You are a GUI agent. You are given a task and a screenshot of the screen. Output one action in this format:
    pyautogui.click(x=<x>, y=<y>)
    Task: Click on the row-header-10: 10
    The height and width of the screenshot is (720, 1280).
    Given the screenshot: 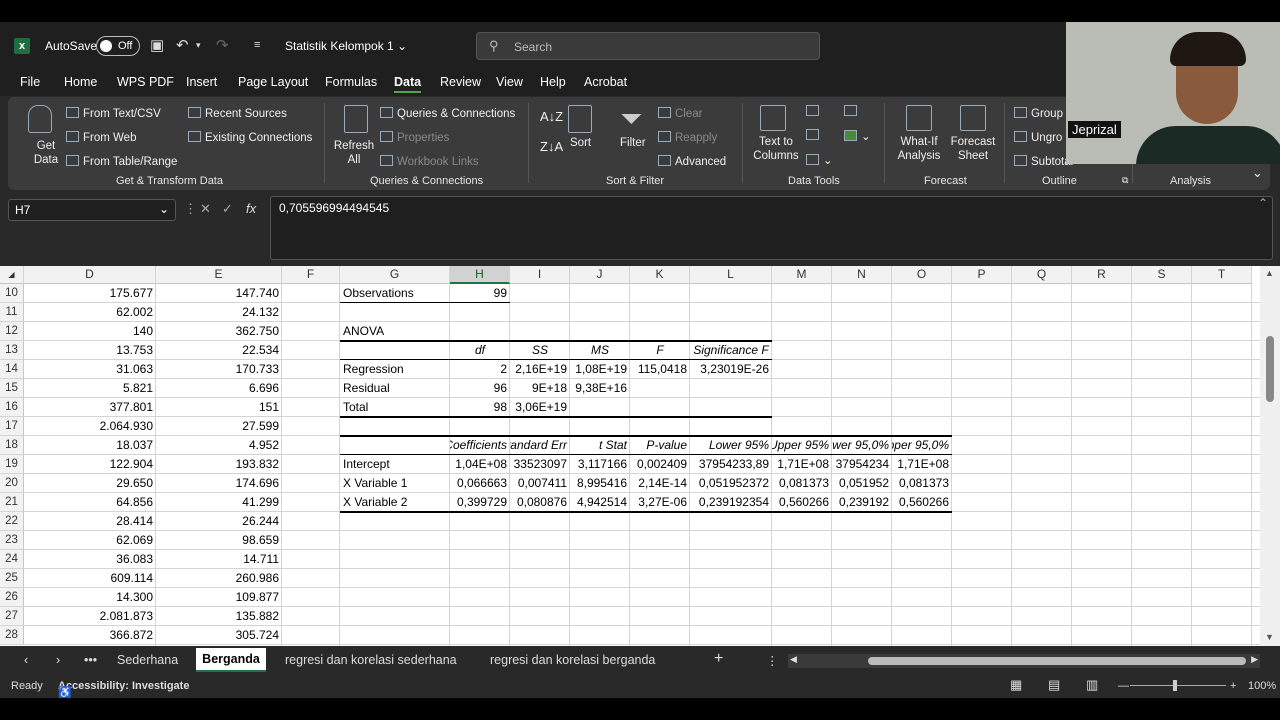 What is the action you would take?
    pyautogui.click(x=12, y=293)
    